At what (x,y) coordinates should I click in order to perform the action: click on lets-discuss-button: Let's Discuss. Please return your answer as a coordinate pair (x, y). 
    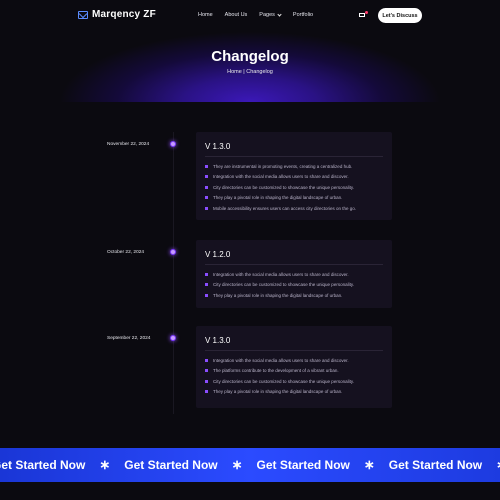
    Looking at the image, I should click on (400, 15).